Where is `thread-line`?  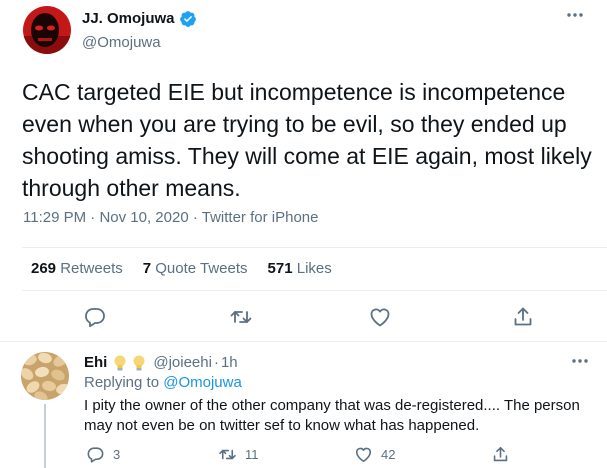 thread-line is located at coordinates (45, 436).